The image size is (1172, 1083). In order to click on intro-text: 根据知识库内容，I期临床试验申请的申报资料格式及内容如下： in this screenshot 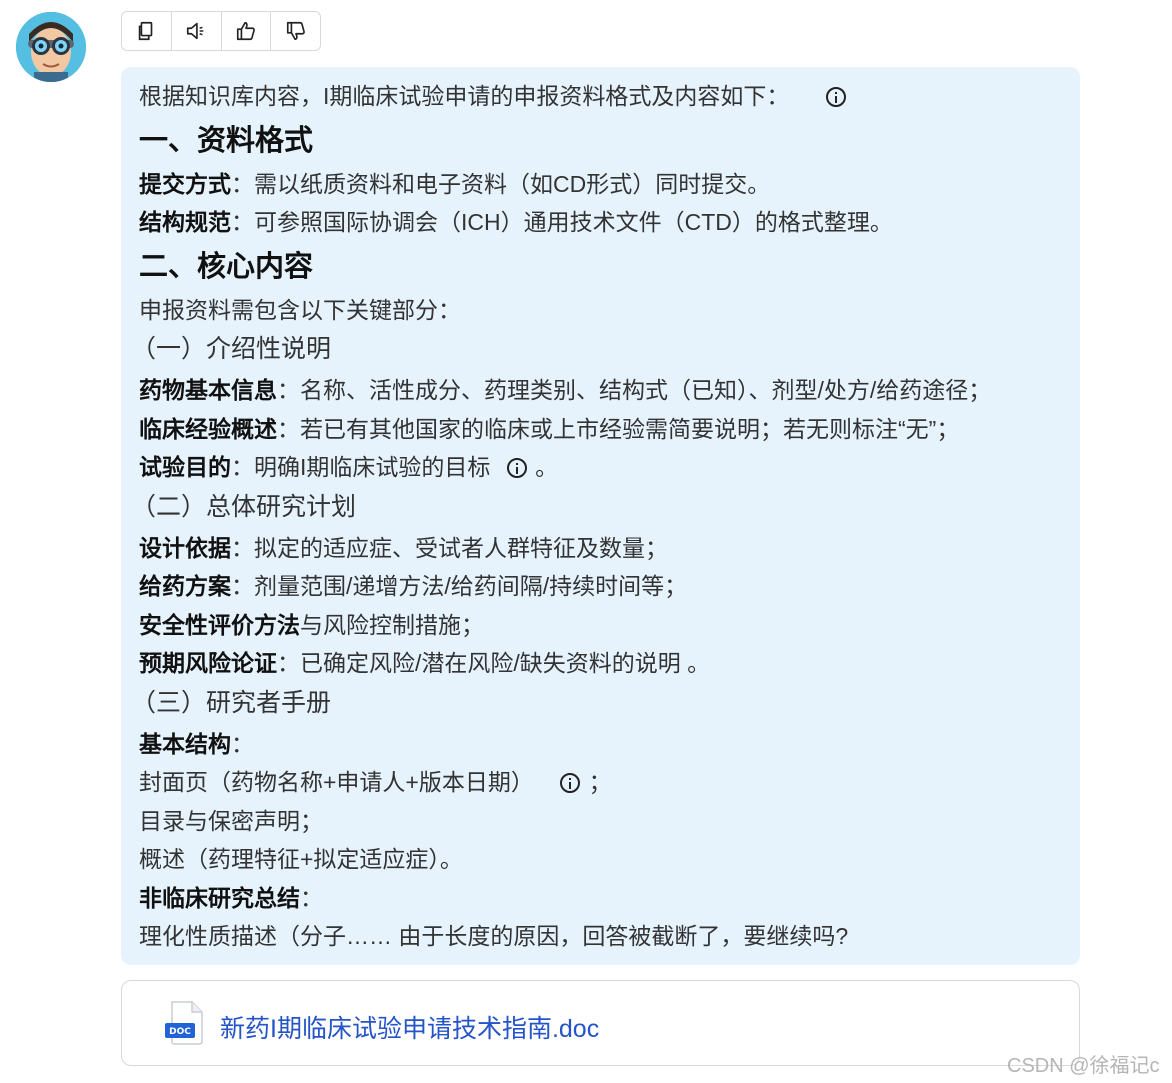, I will do `click(464, 96)`.